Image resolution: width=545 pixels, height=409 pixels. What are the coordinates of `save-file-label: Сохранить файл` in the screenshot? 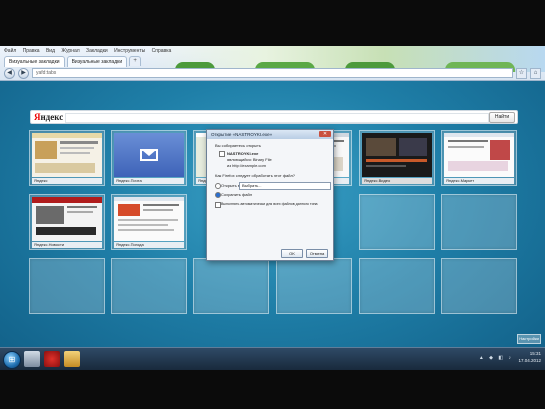 It's located at (237, 194).